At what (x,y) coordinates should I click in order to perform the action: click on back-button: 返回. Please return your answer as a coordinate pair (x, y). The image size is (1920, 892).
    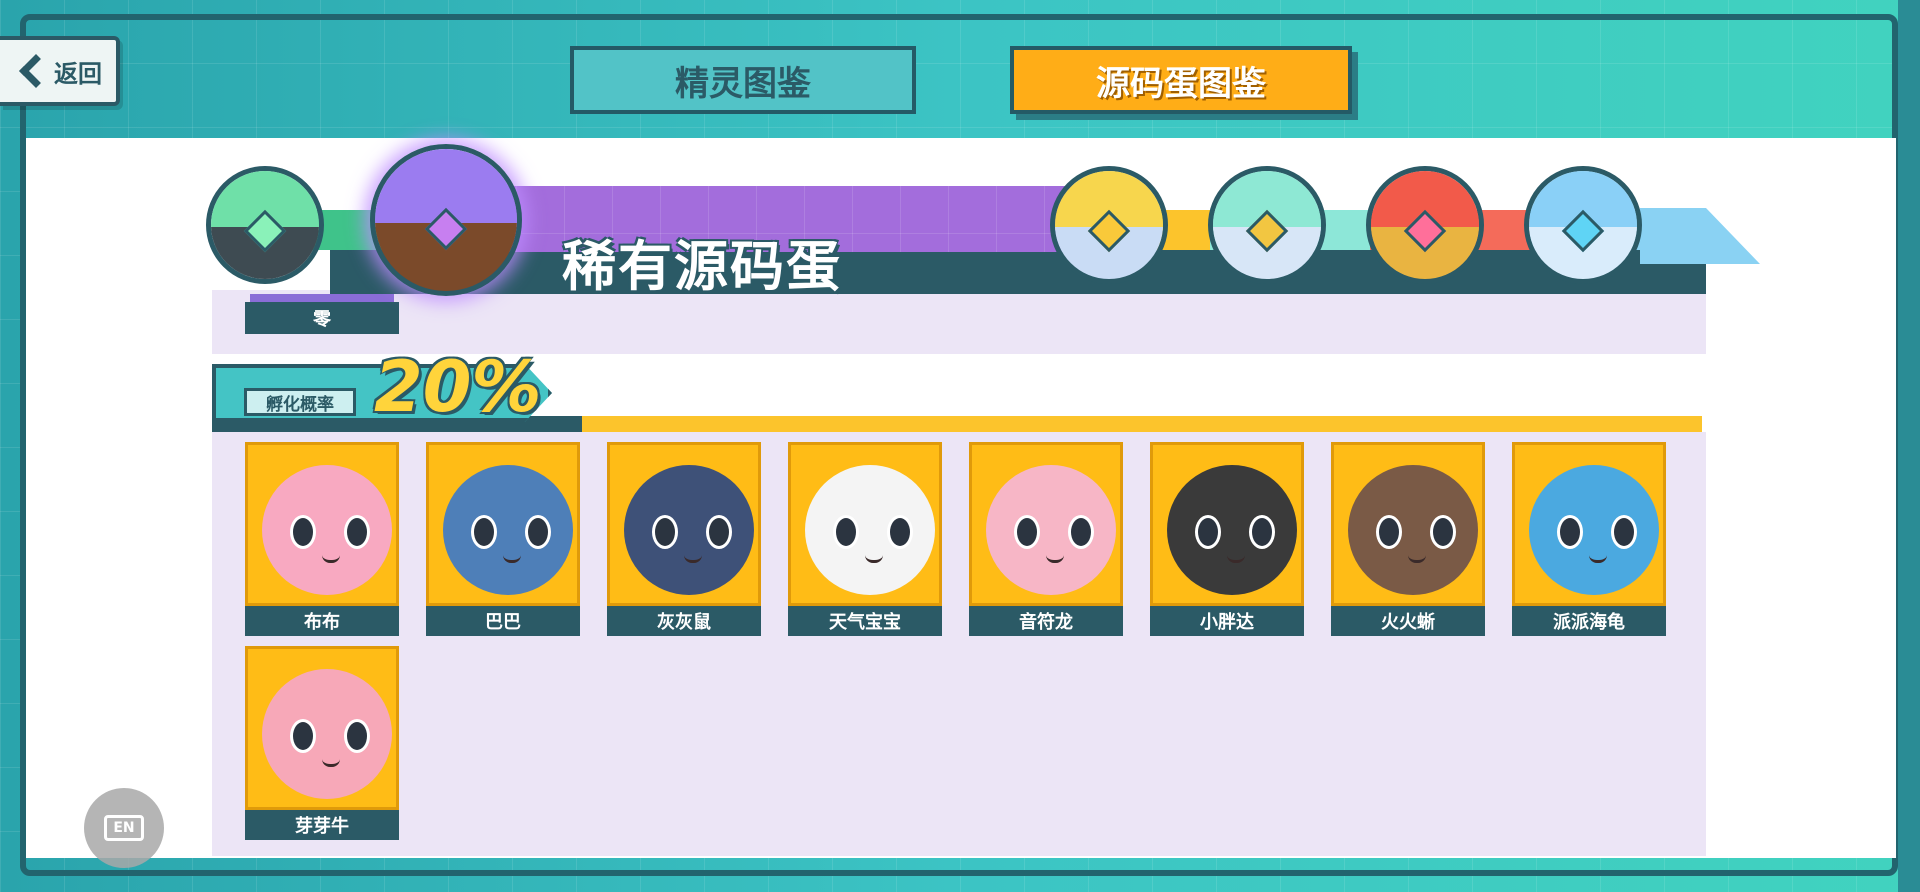
    Looking at the image, I should click on (60, 71).